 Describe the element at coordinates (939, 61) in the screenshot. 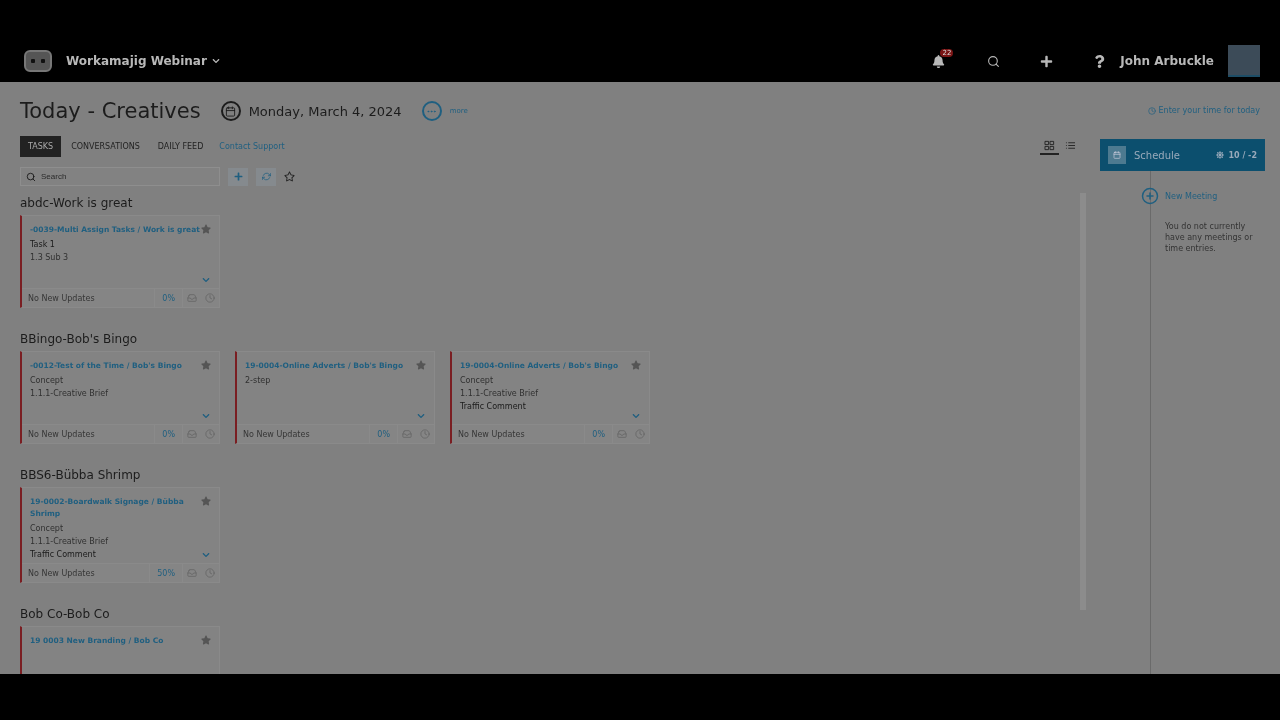

I see `bell-icon` at that location.